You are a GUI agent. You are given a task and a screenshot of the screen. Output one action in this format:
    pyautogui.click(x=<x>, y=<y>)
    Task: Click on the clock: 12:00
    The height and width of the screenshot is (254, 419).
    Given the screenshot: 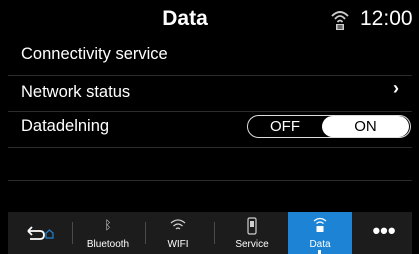 What is the action you would take?
    pyautogui.click(x=386, y=18)
    